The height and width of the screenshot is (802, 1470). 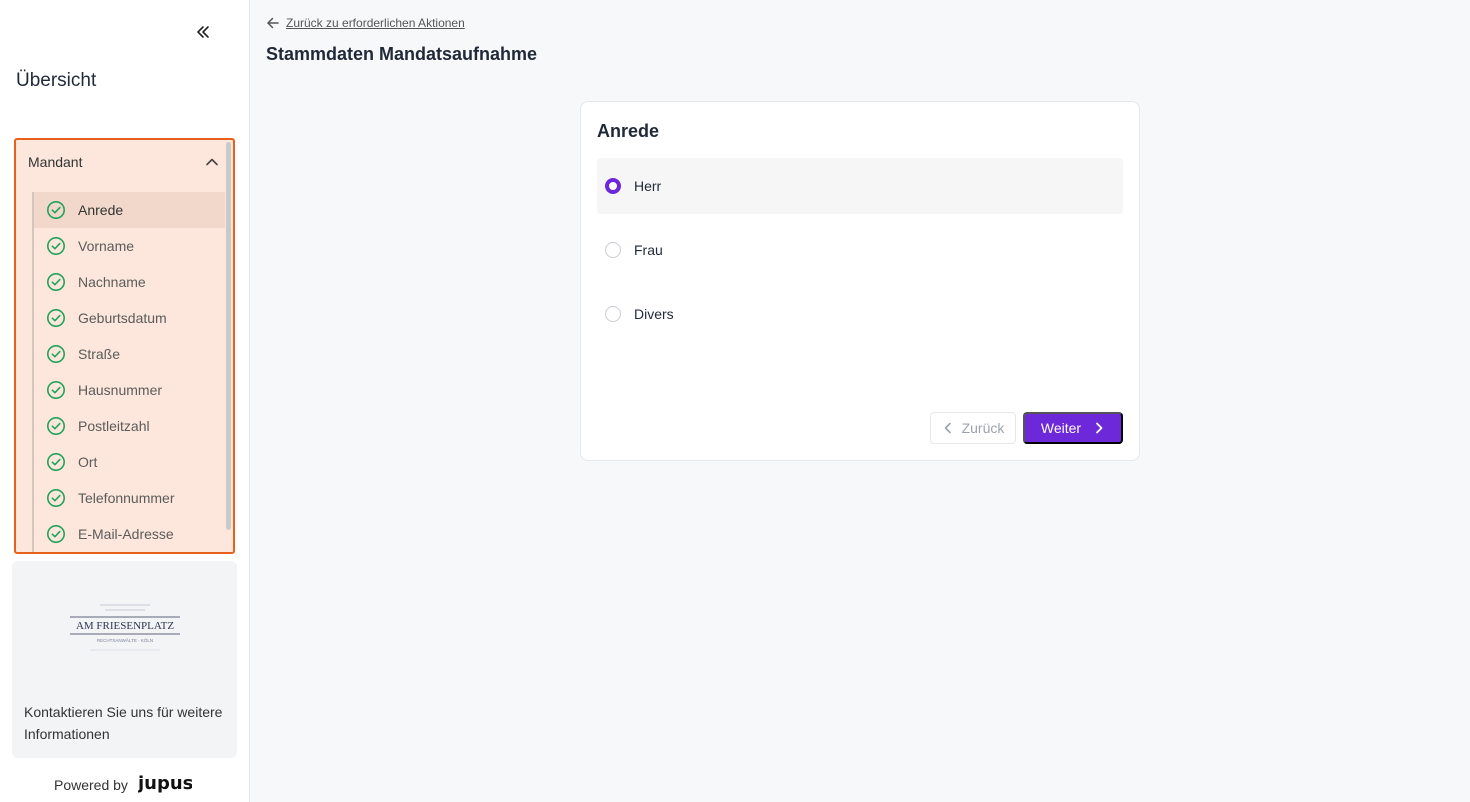 I want to click on powered-by: Powered by jupus, so click(x=123, y=785).